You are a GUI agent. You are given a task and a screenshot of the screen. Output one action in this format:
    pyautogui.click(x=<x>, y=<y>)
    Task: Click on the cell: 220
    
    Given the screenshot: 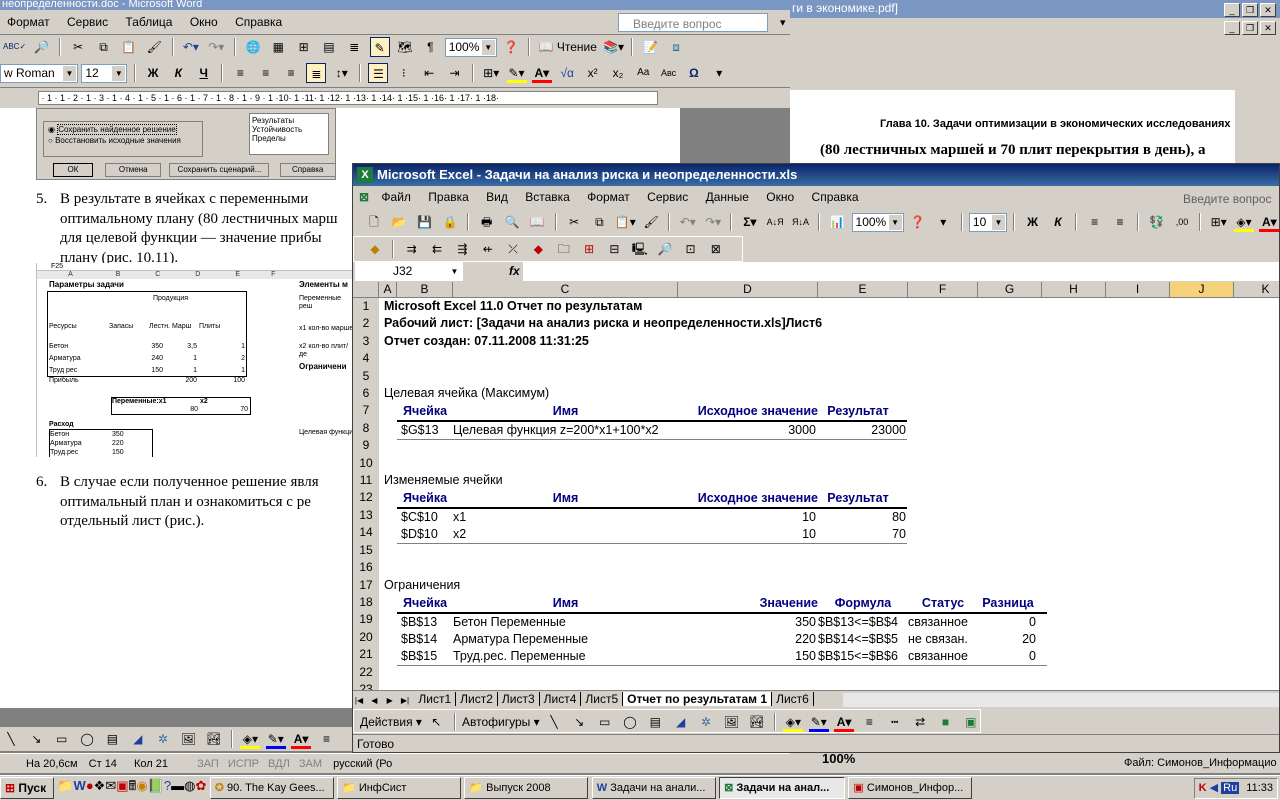 What is the action you would take?
    pyautogui.click(x=748, y=639)
    